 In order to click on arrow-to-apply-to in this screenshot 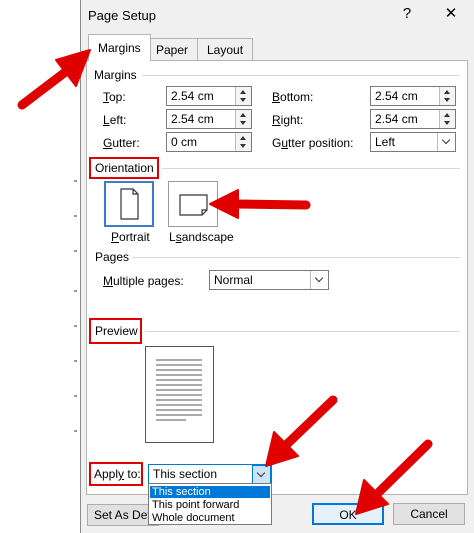, I will do `click(308, 423)`.